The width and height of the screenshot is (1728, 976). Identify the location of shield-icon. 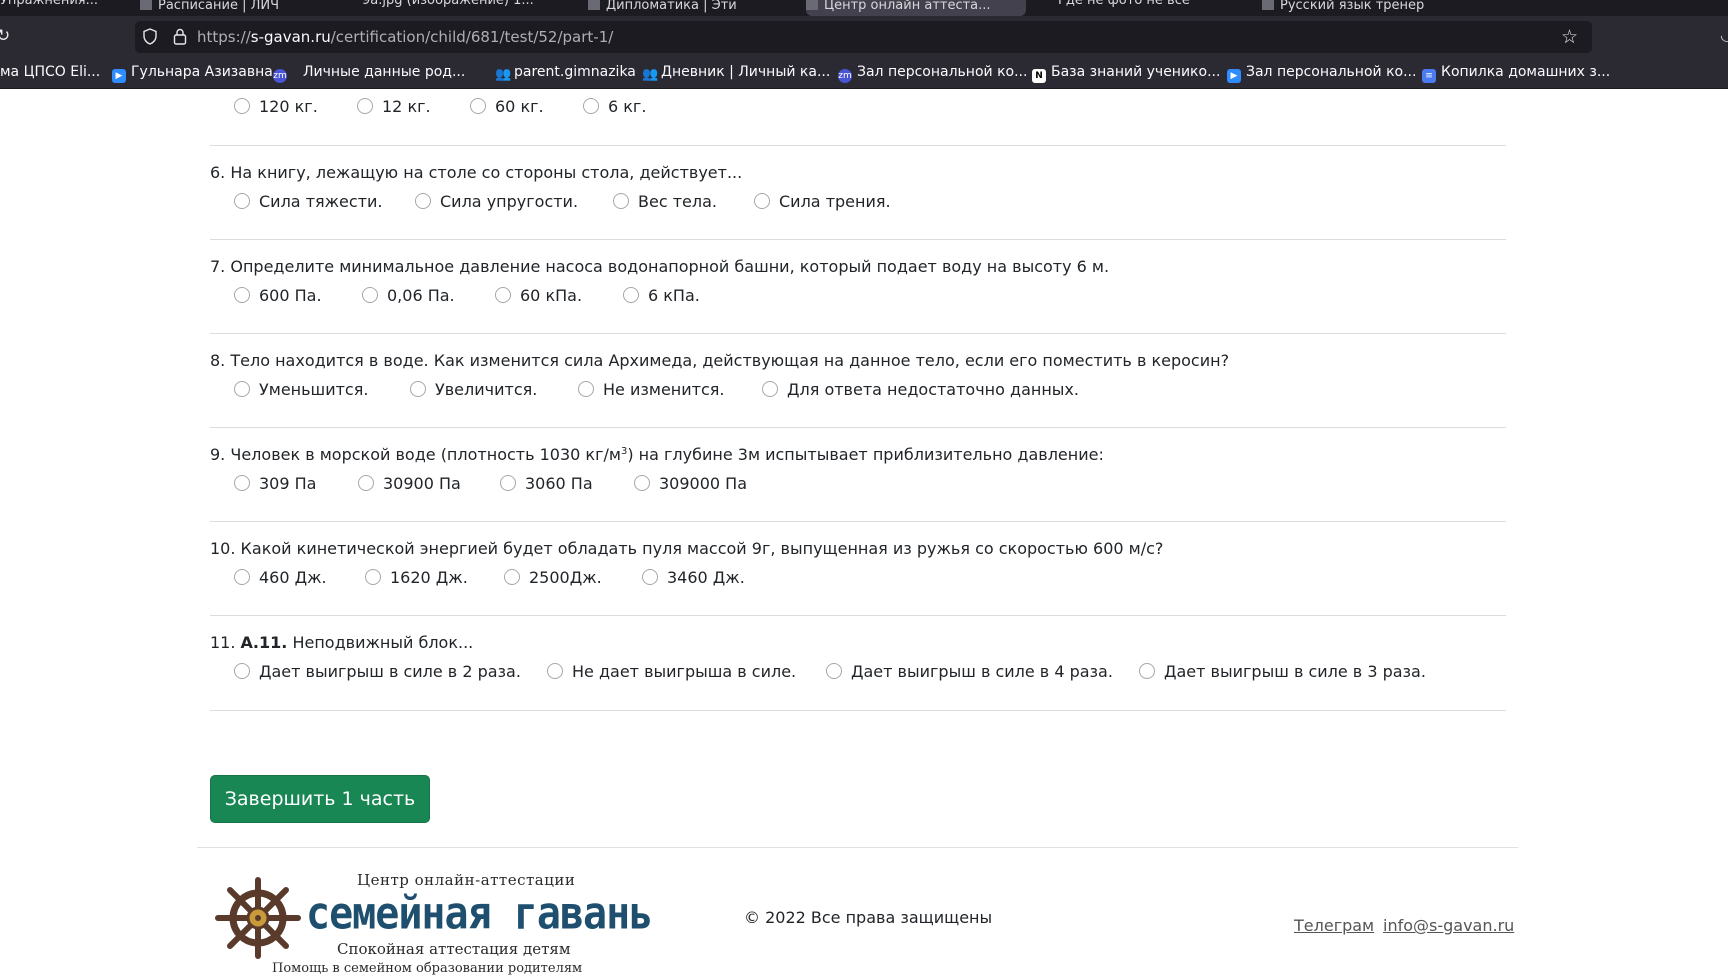
(150, 36).